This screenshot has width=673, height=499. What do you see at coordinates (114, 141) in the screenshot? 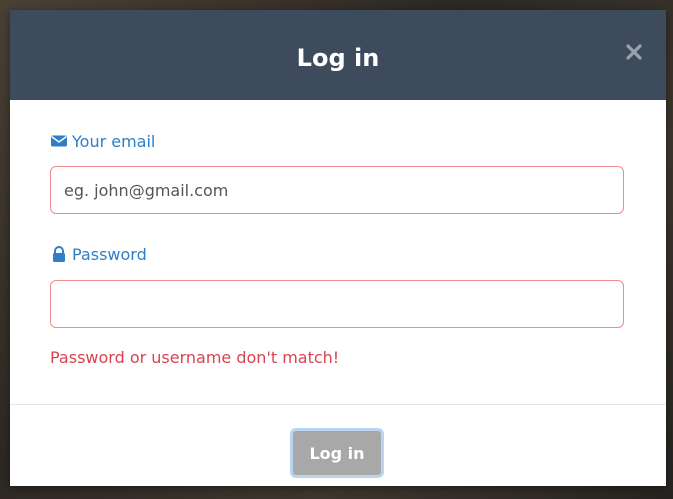
I see `email-label-text: Your email` at bounding box center [114, 141].